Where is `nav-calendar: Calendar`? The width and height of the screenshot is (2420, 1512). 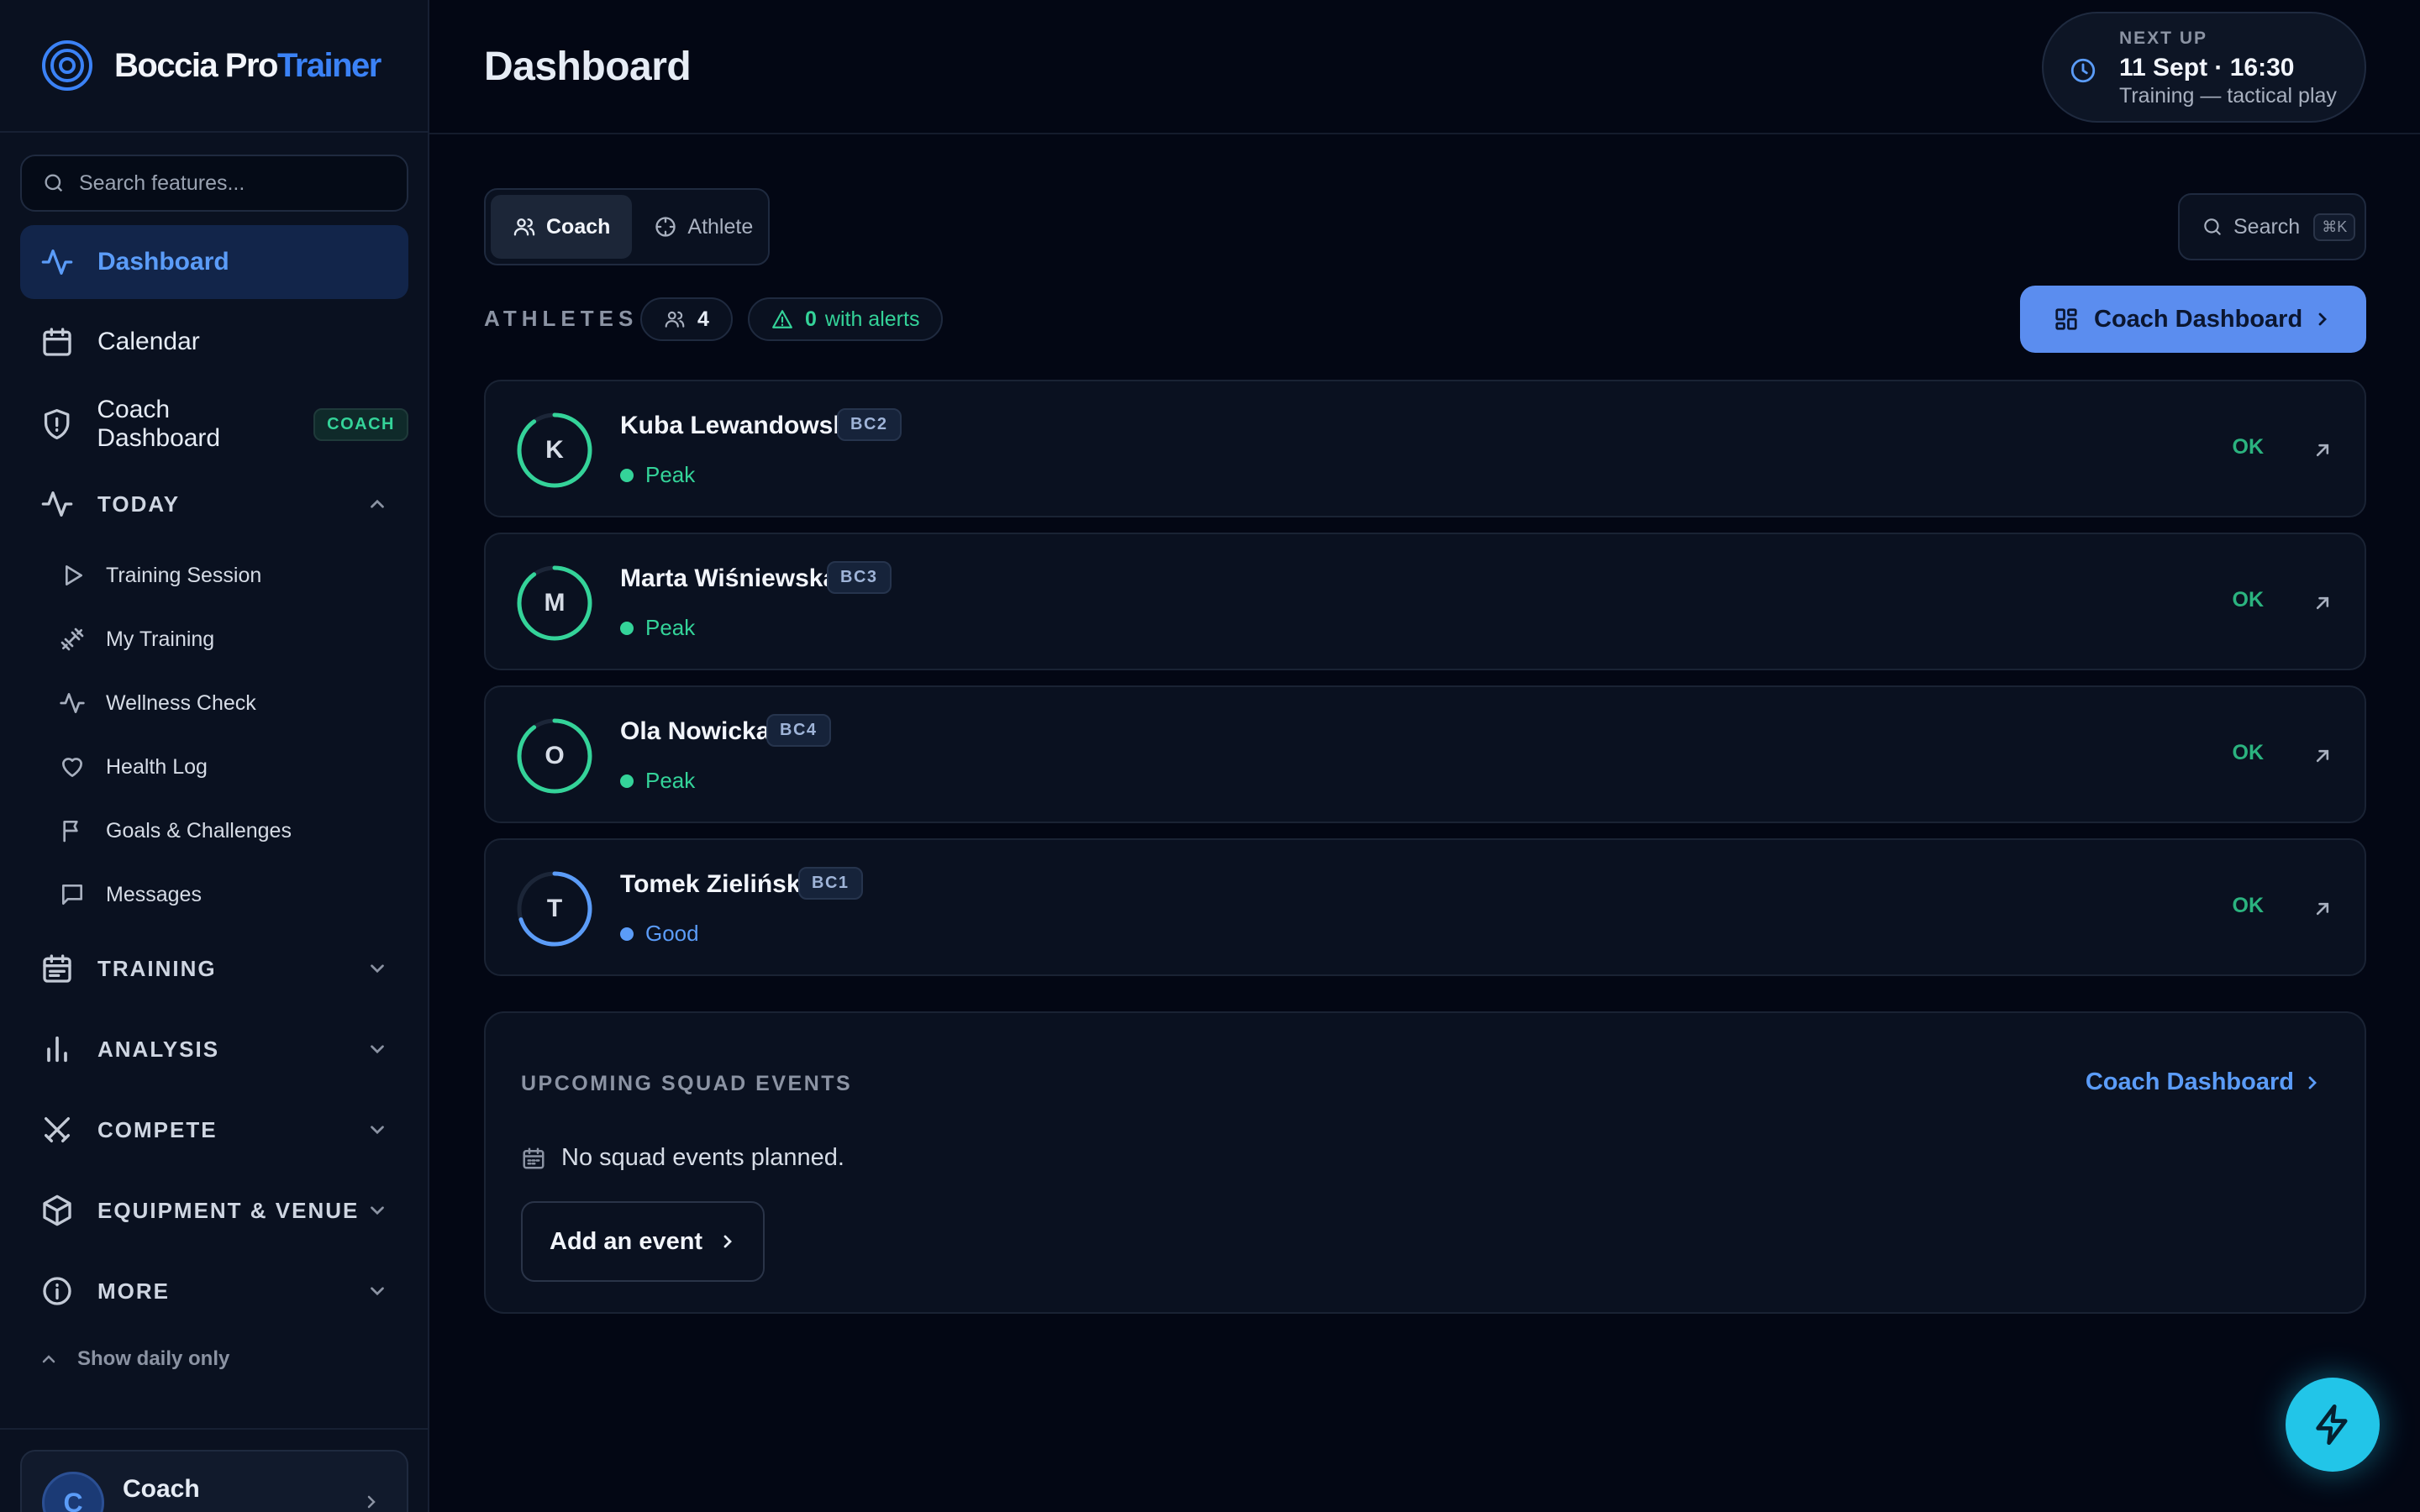
nav-calendar: Calendar is located at coordinates (214, 342).